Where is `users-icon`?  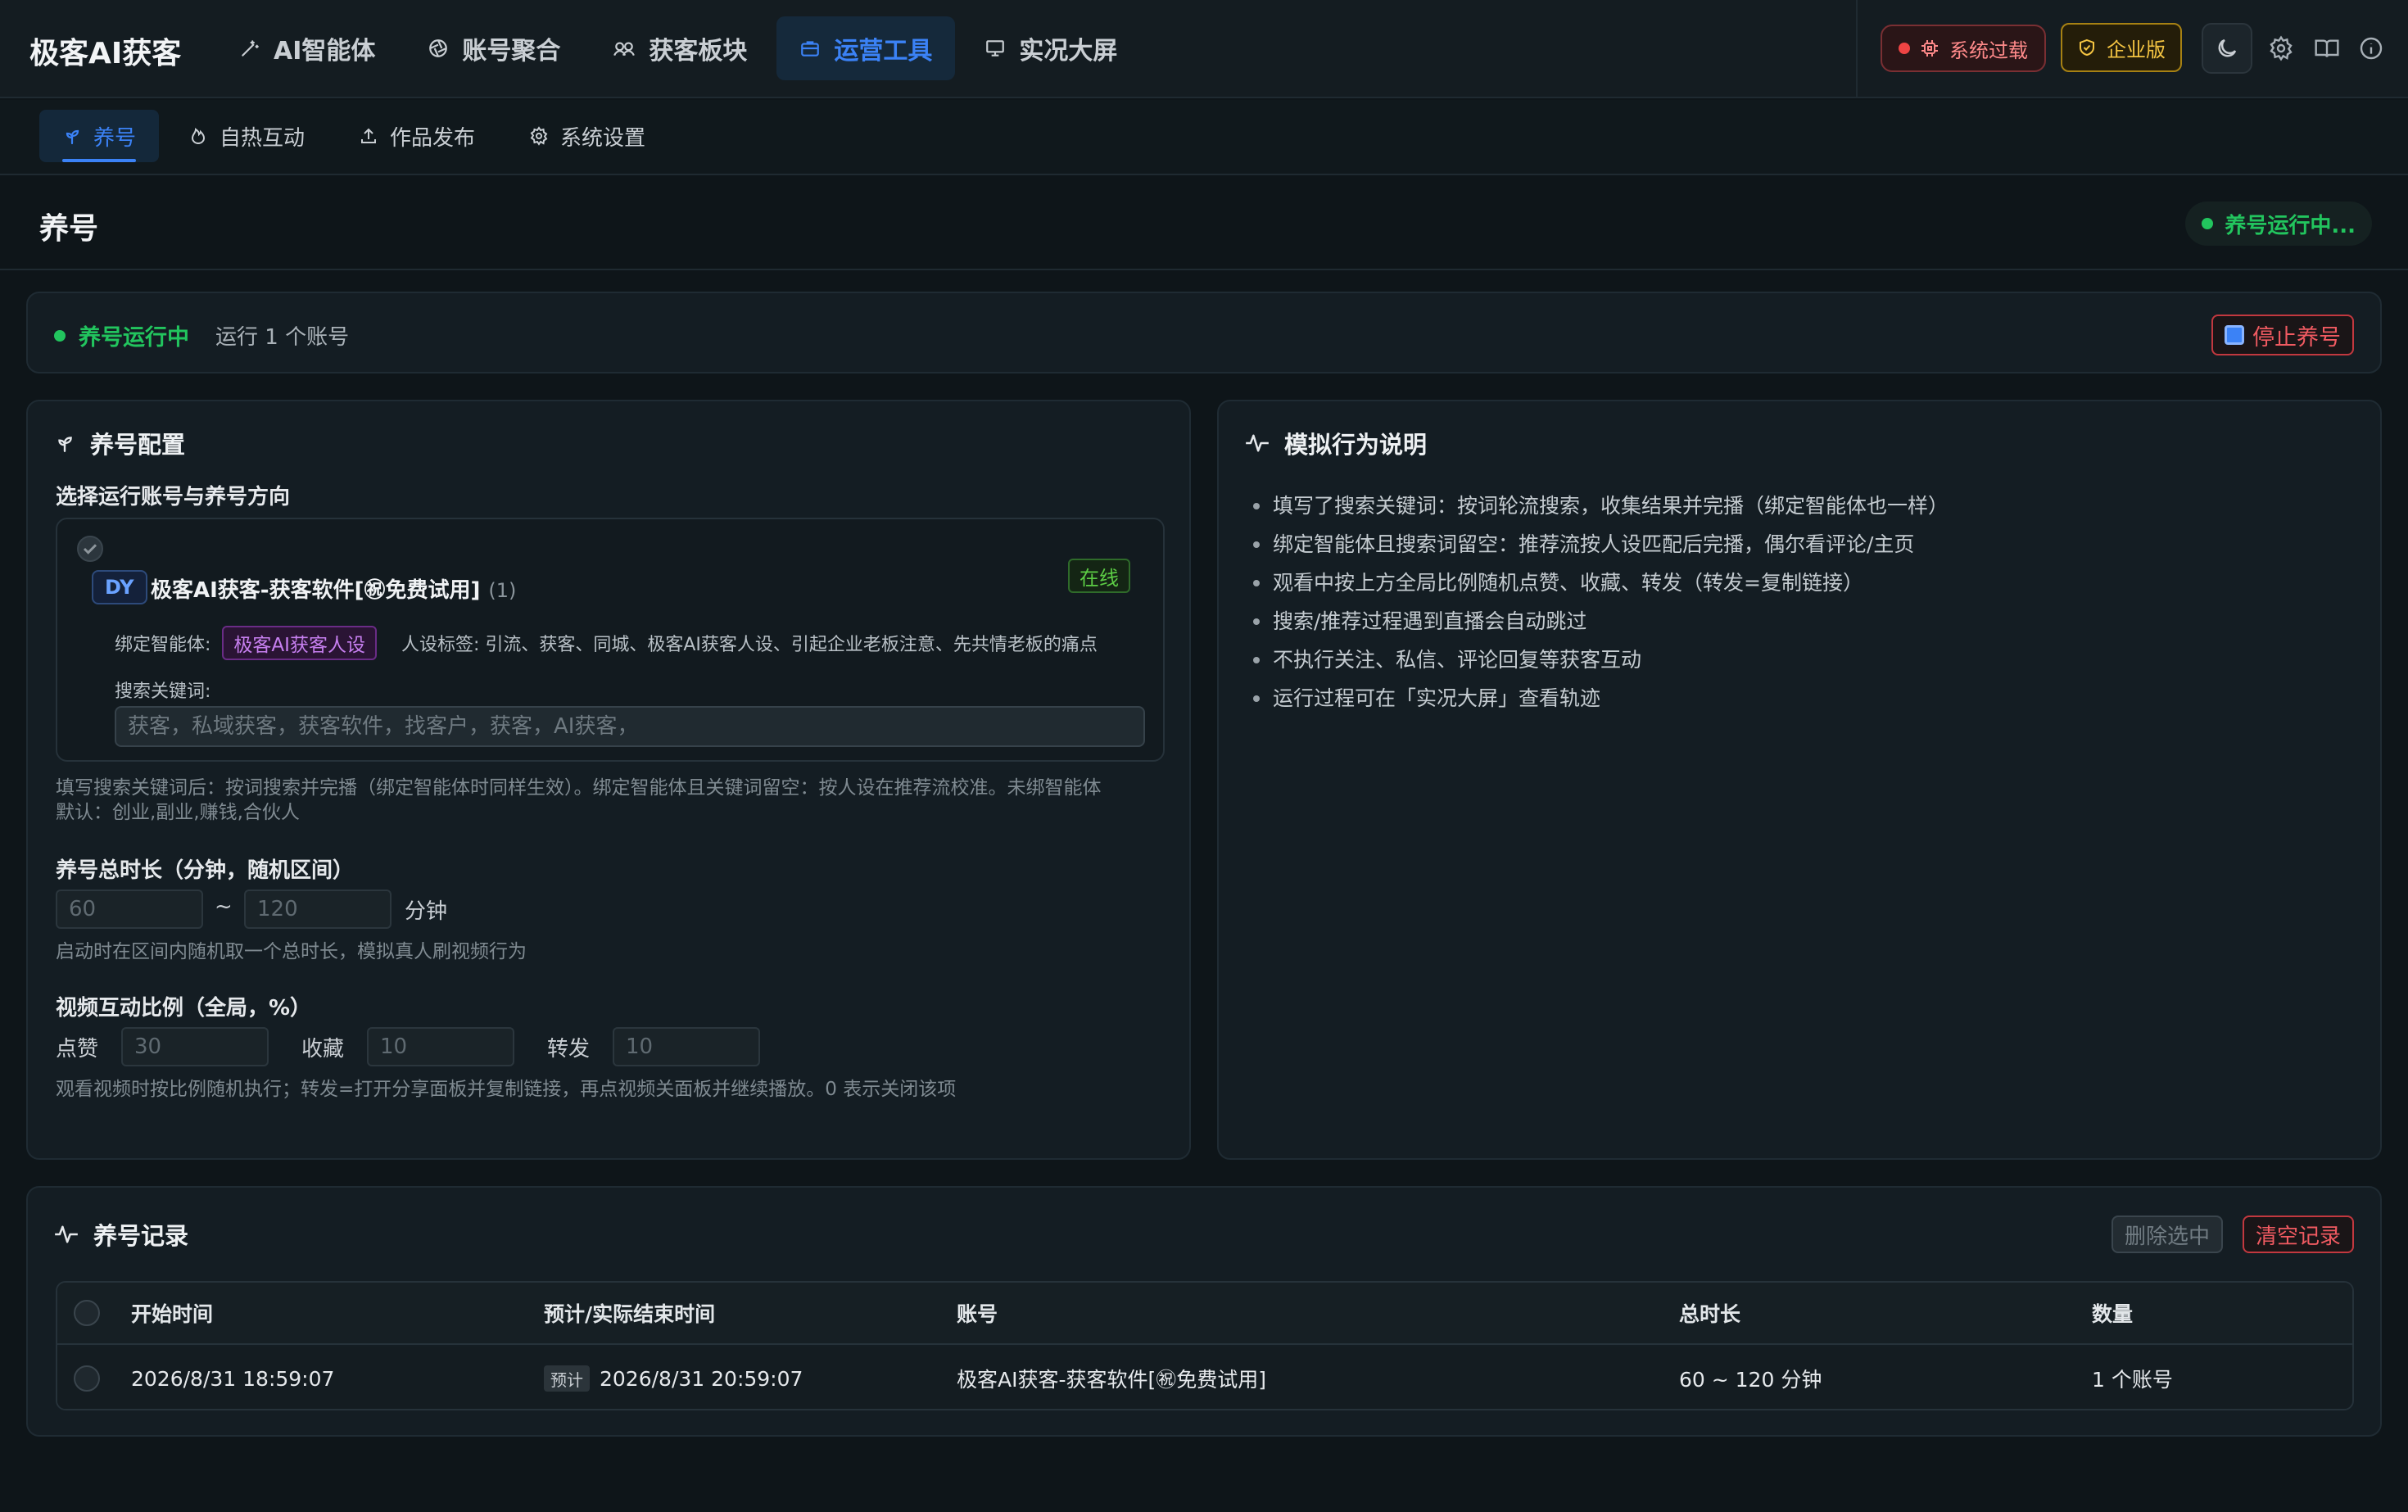 users-icon is located at coordinates (624, 49).